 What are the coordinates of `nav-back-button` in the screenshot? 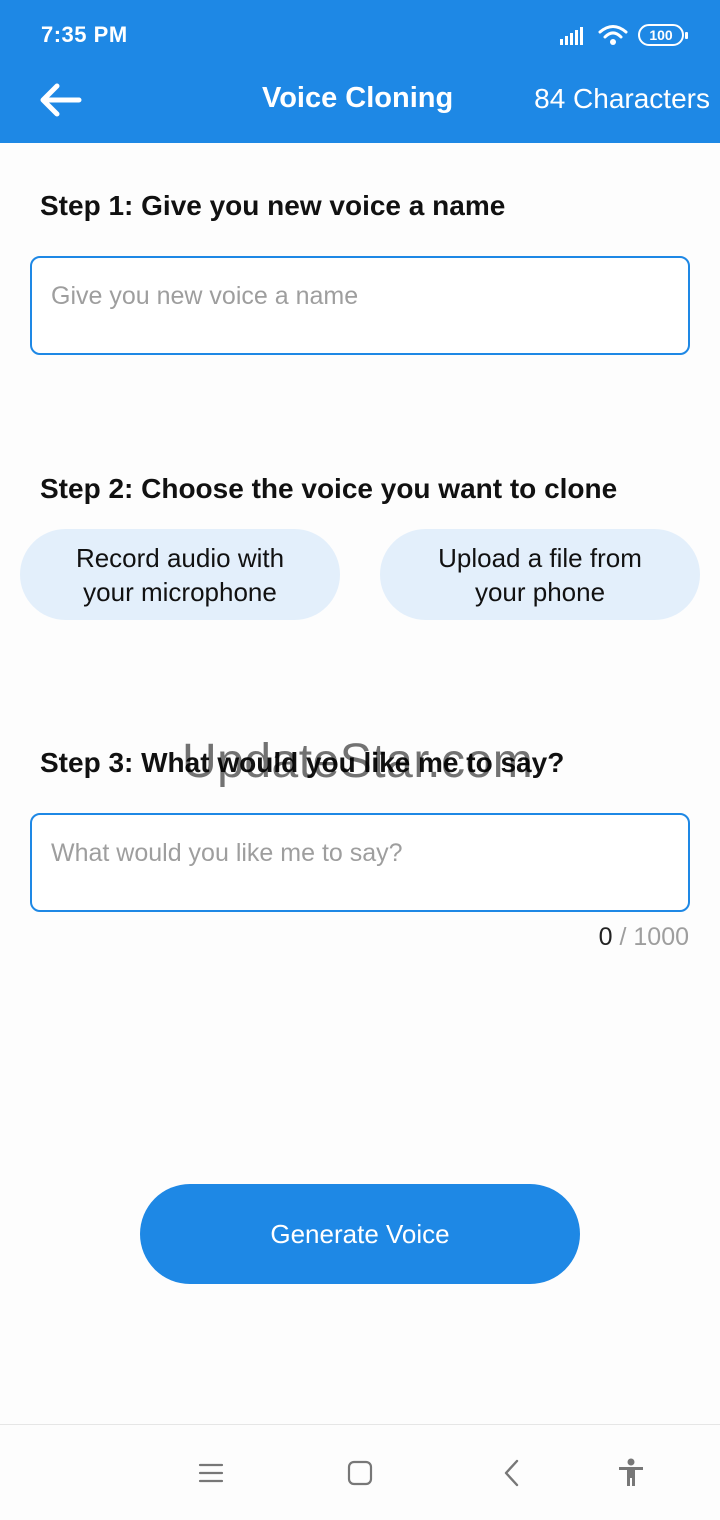 It's located at (511, 1473).